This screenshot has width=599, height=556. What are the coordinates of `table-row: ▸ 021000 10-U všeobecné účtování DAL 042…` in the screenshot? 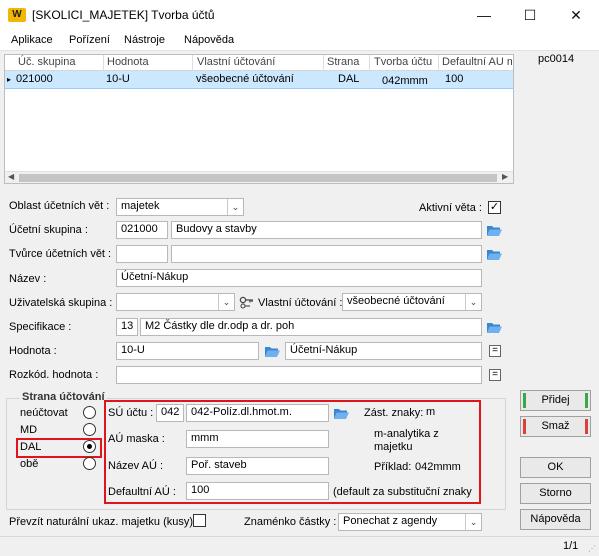 It's located at (259, 80).